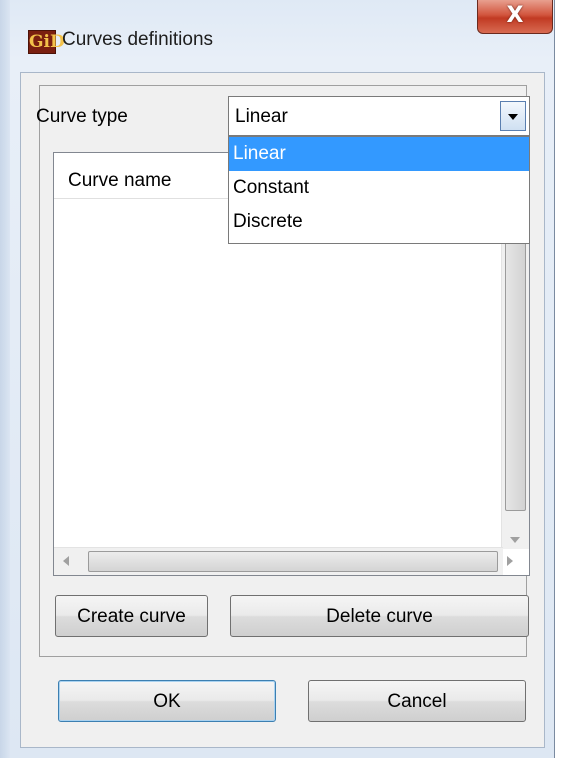 This screenshot has width=562, height=758. Describe the element at coordinates (261, 116) in the screenshot. I see `curve-type-selected-value: Linear` at that location.